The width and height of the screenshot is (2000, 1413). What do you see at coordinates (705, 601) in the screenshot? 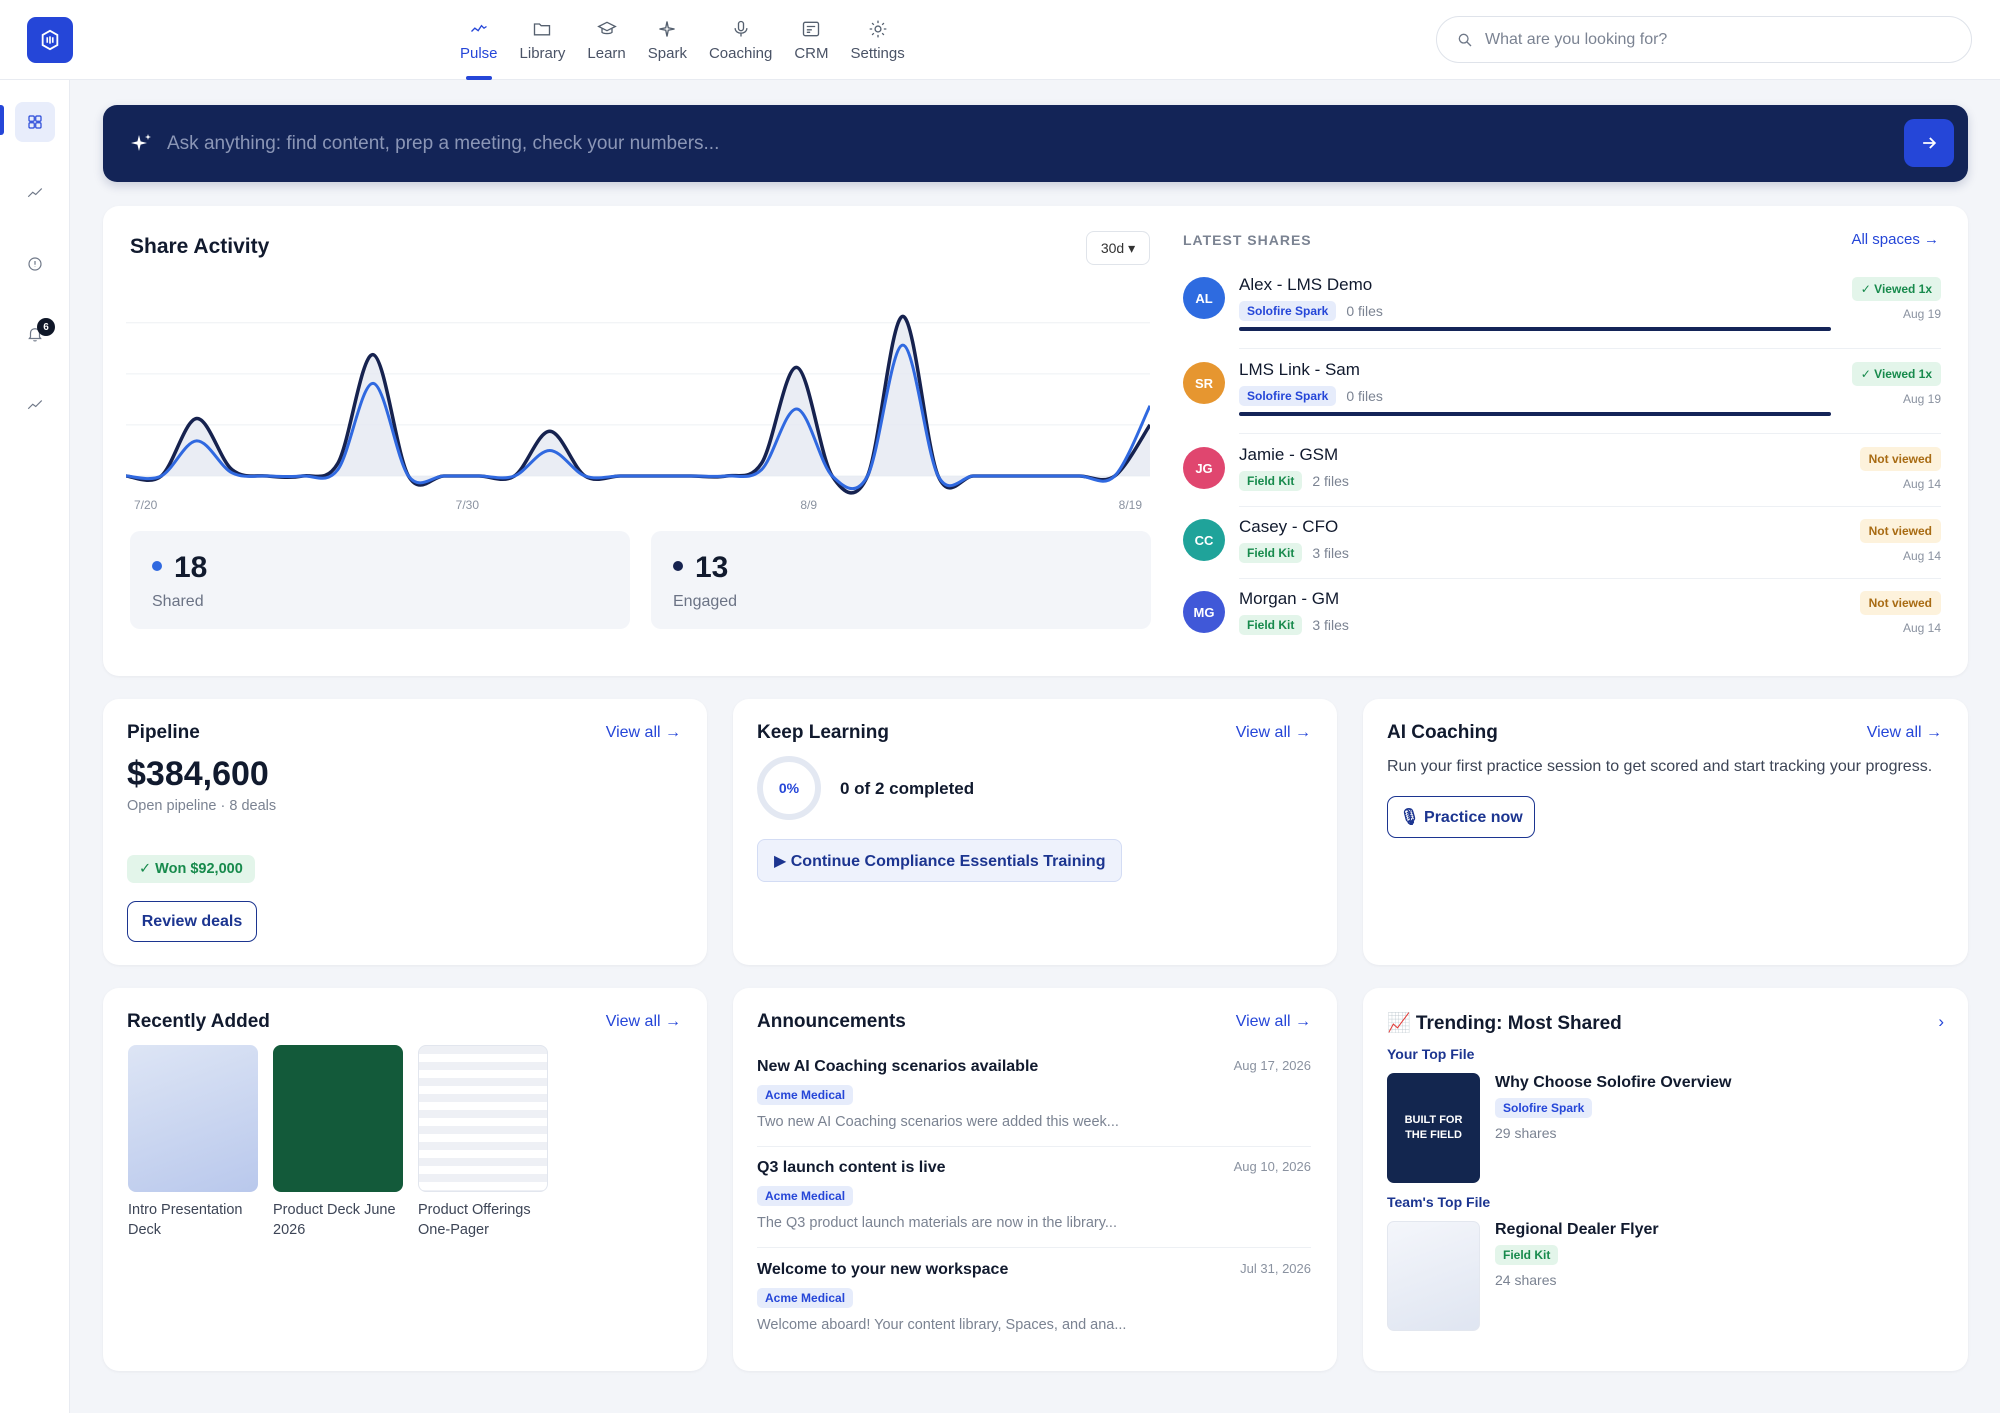
I see `engaged-label: Engaged` at bounding box center [705, 601].